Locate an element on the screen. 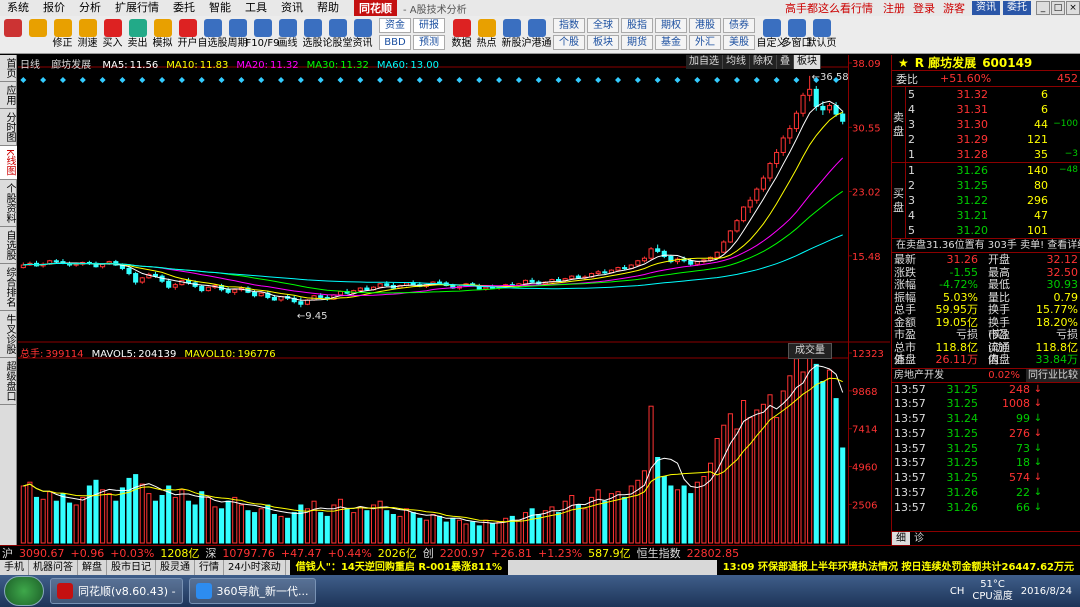 The width and height of the screenshot is (1080, 607). market-chip: 基金 is located at coordinates (671, 42).